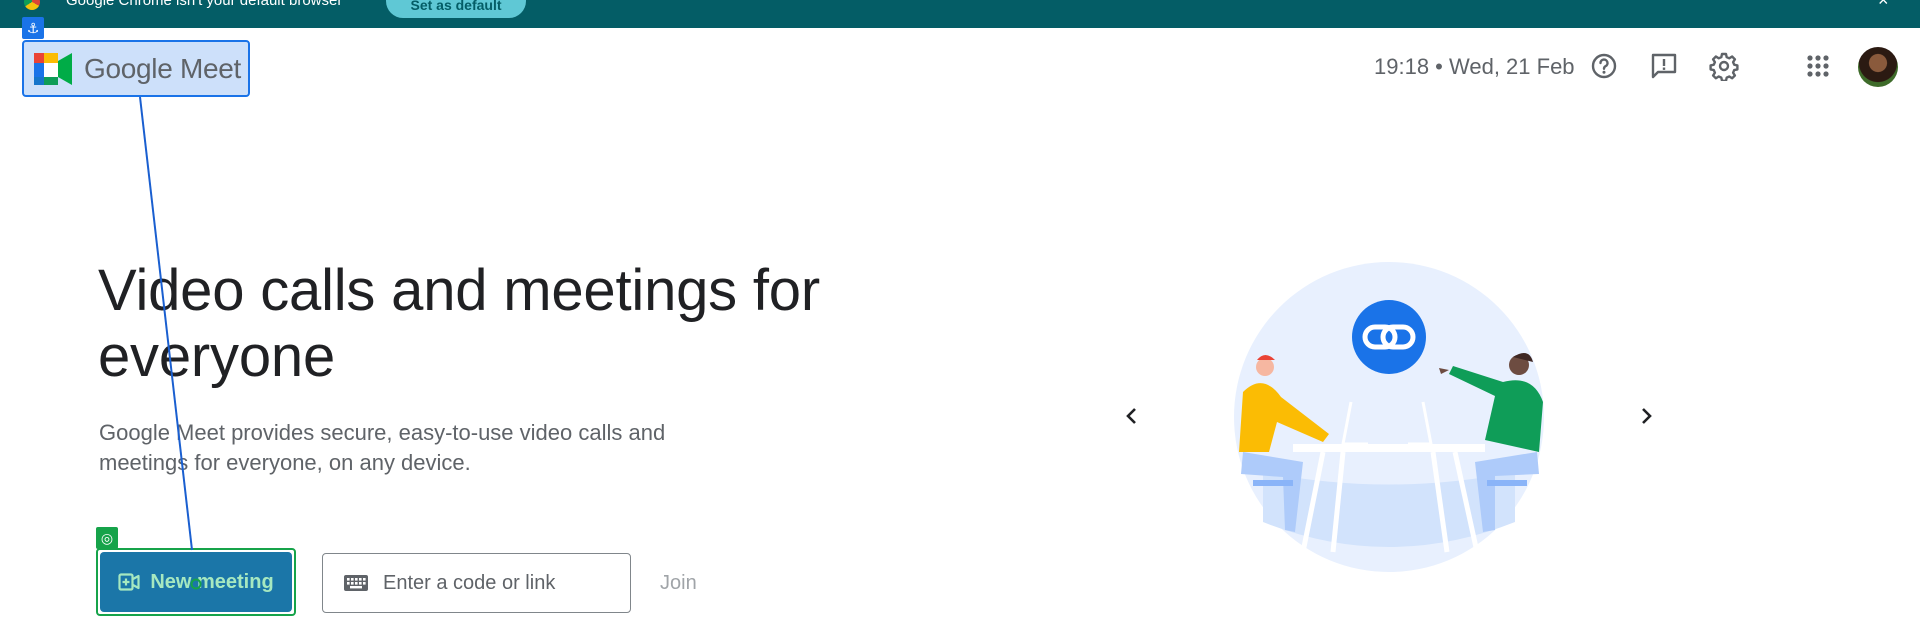 The height and width of the screenshot is (635, 1920). I want to click on settings-icon, so click(1724, 66).